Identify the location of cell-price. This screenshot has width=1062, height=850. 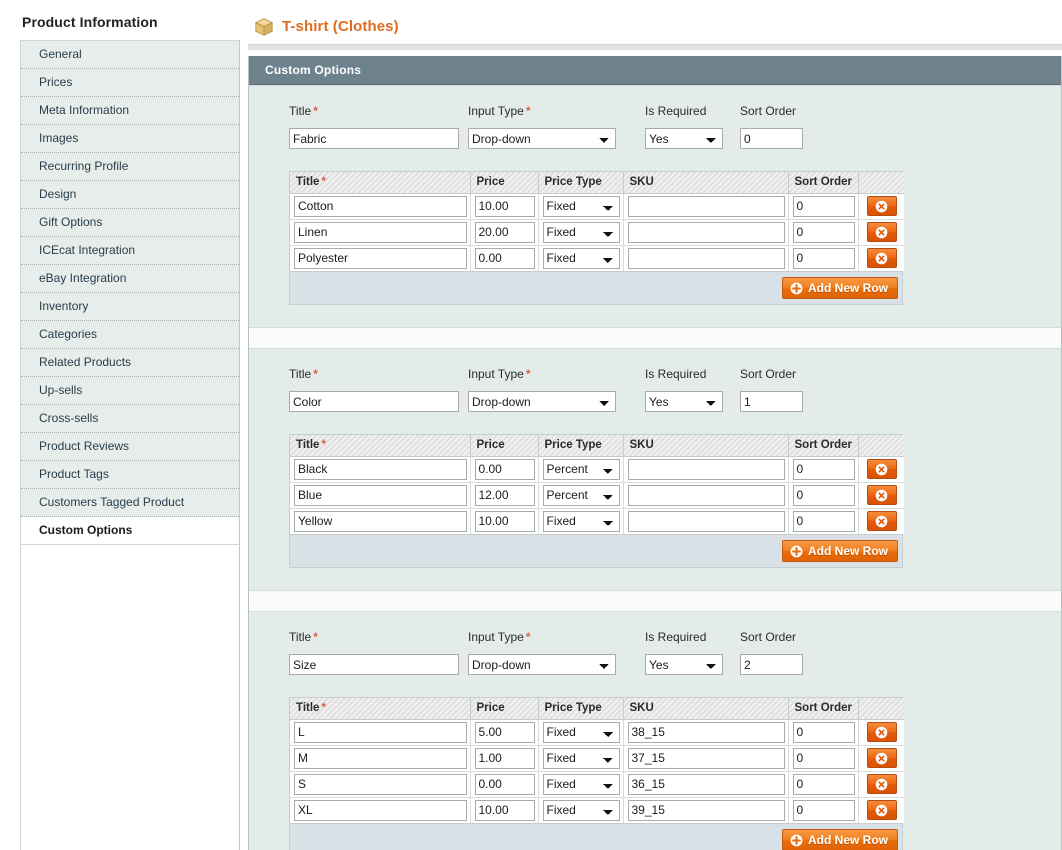
(504, 732).